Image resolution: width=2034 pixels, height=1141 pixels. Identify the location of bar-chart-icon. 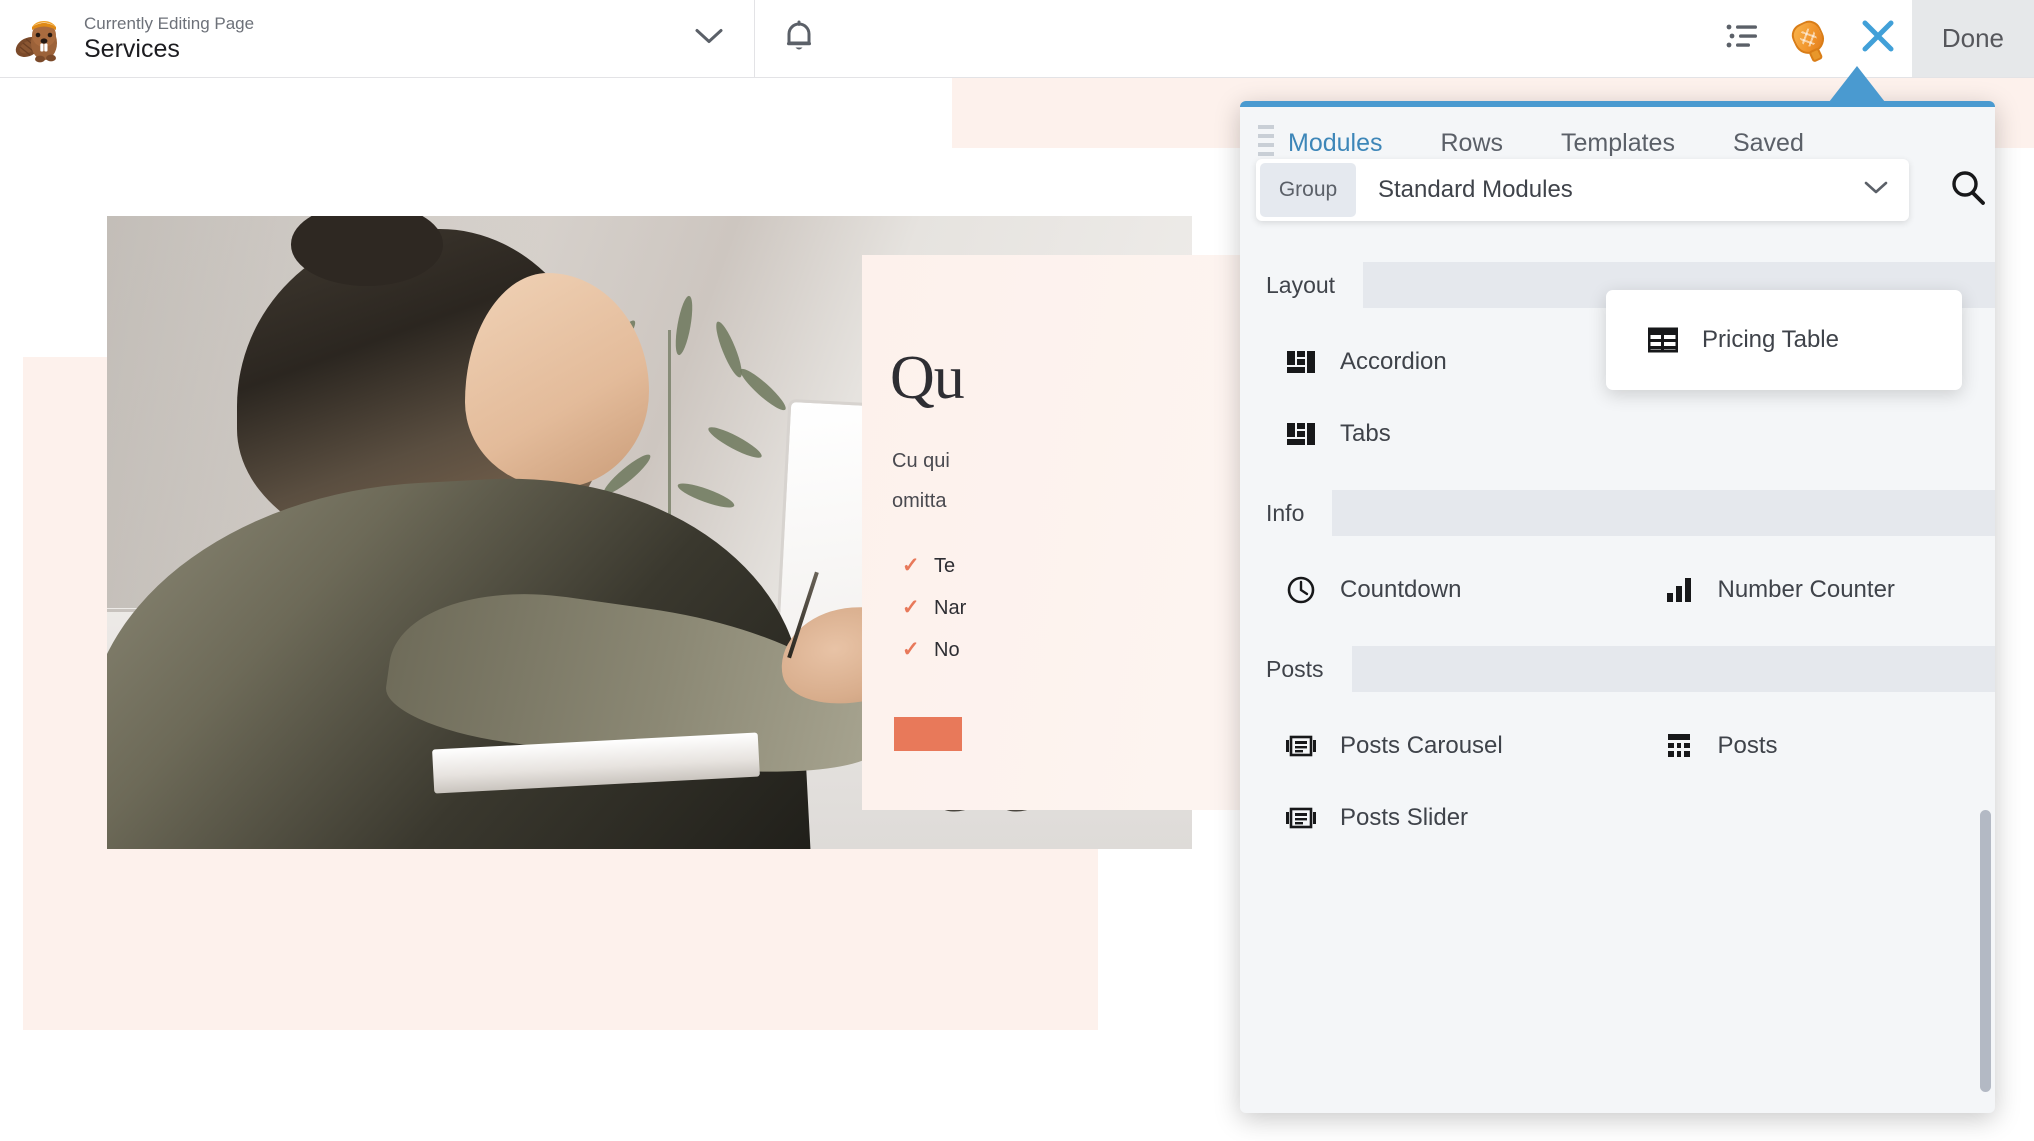
(1679, 590).